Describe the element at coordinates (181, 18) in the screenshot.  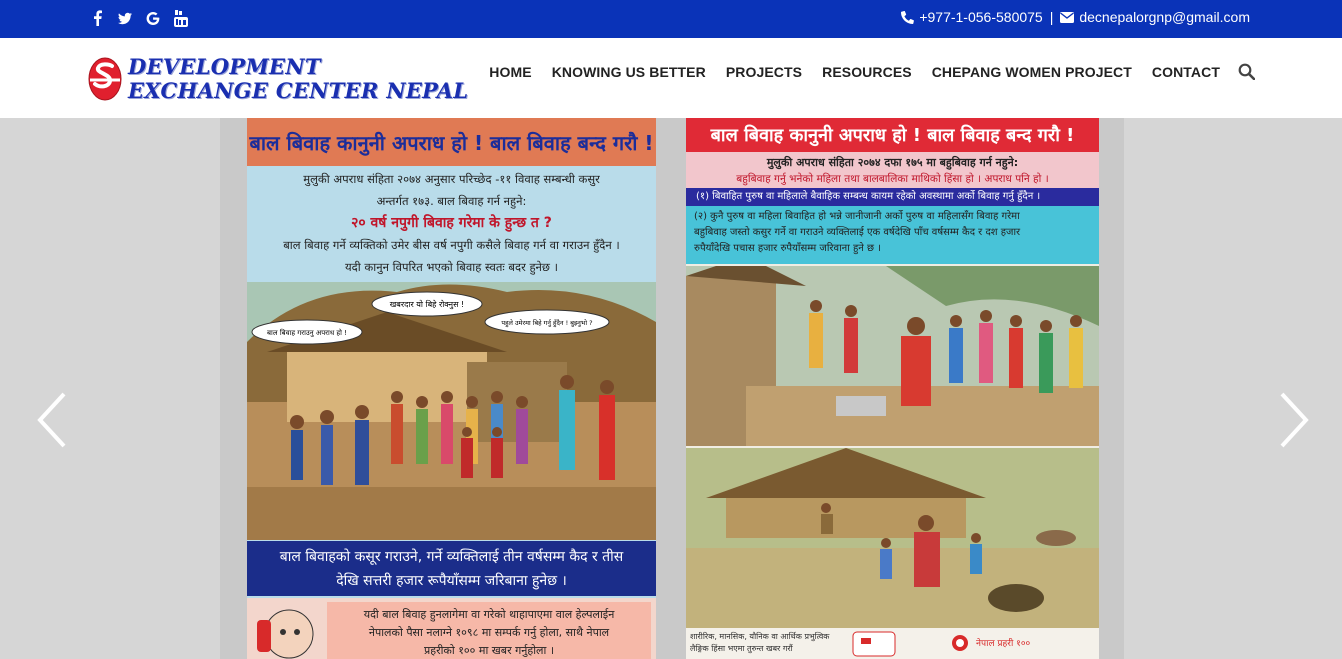
I see `youtube-icon` at that location.